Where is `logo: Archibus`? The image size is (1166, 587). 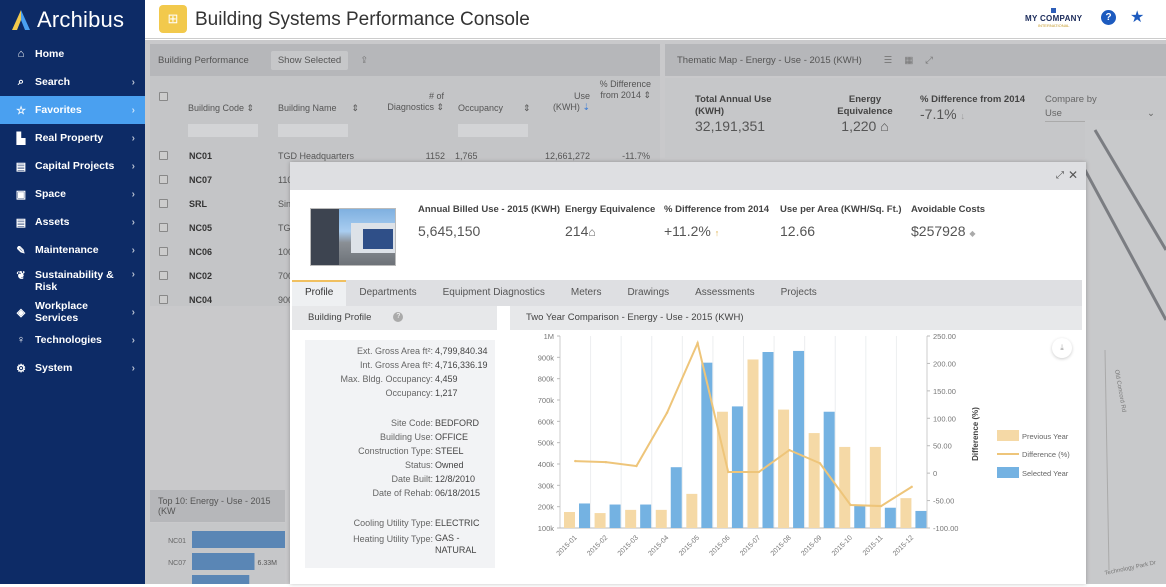 logo: Archibus is located at coordinates (72, 20).